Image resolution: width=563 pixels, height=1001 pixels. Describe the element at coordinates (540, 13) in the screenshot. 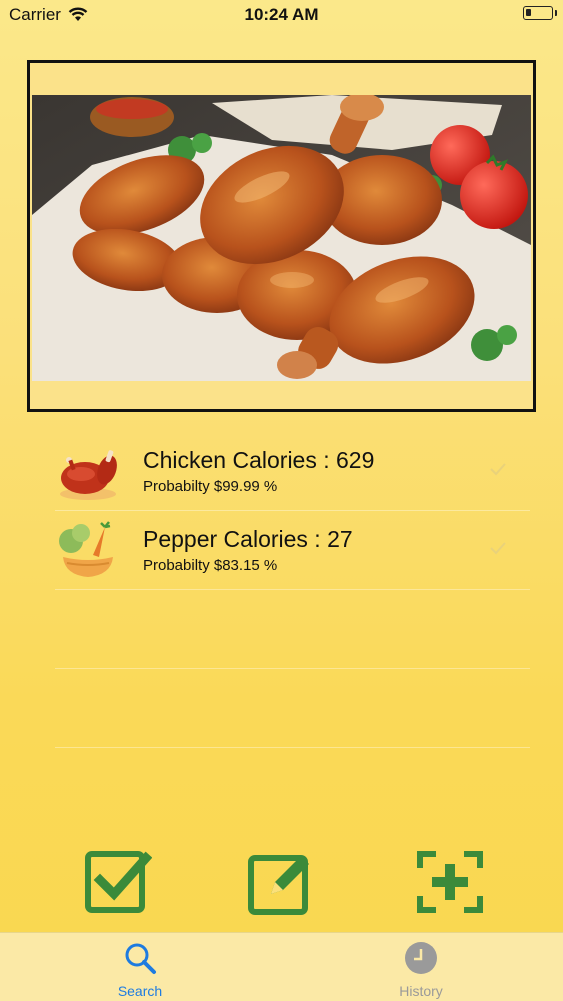

I see `battery-icon` at that location.